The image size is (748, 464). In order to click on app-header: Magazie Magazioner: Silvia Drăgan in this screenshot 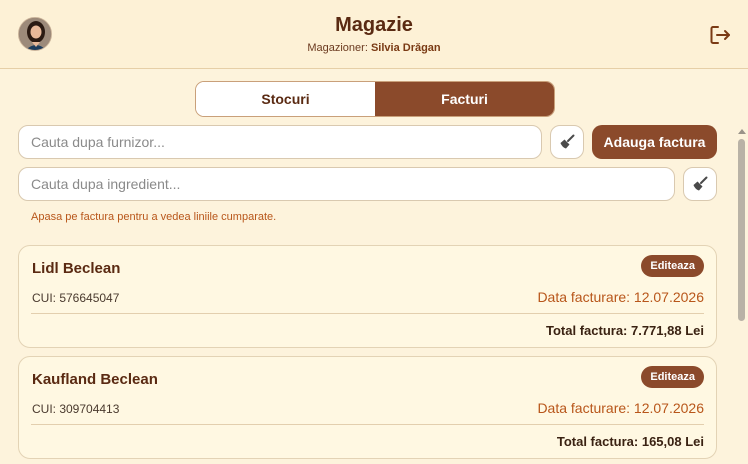, I will do `click(374, 34)`.